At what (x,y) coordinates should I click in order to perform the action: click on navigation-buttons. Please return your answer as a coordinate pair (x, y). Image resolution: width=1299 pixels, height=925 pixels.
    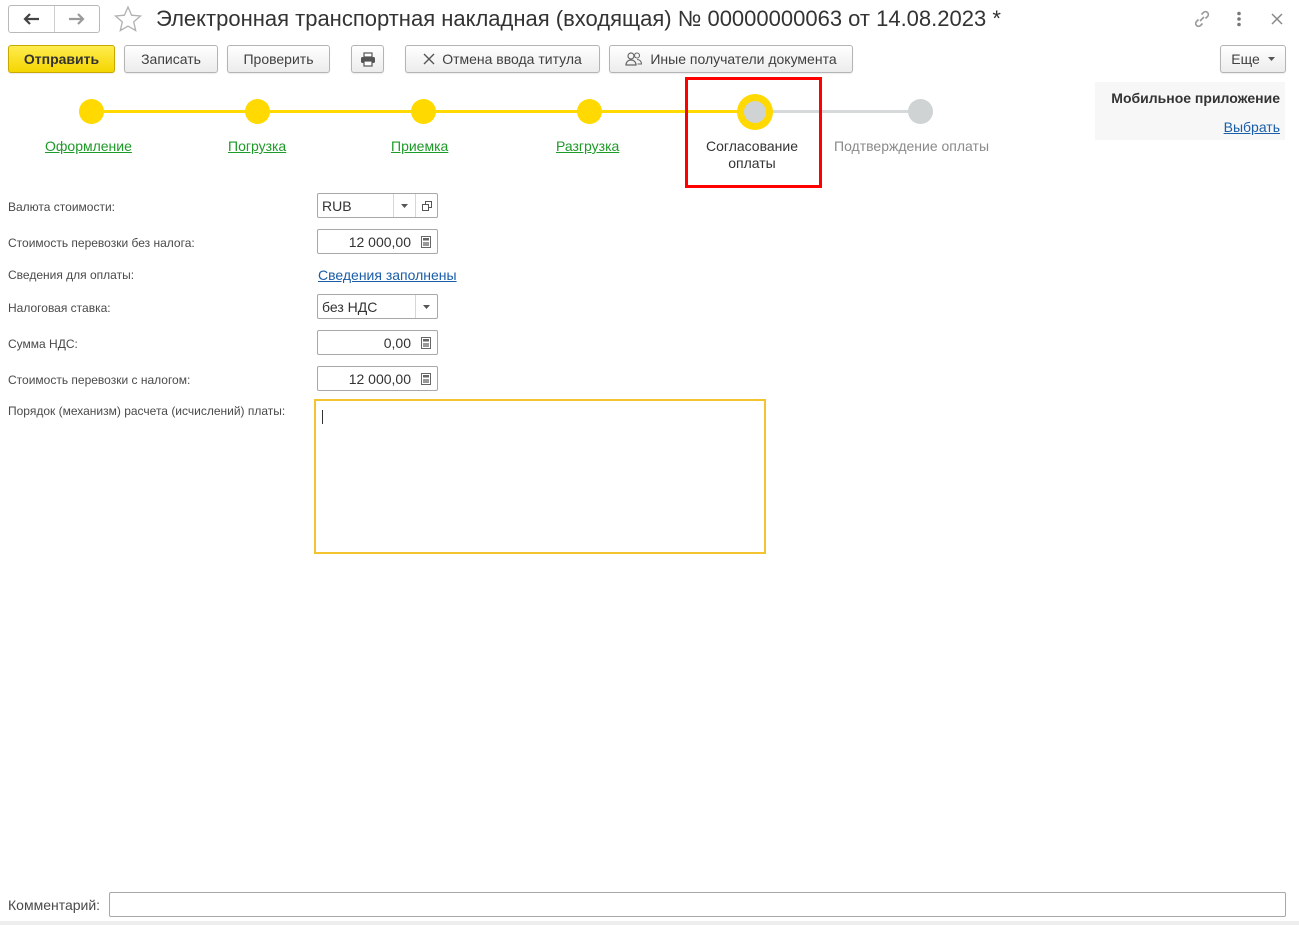
    Looking at the image, I should click on (54, 19).